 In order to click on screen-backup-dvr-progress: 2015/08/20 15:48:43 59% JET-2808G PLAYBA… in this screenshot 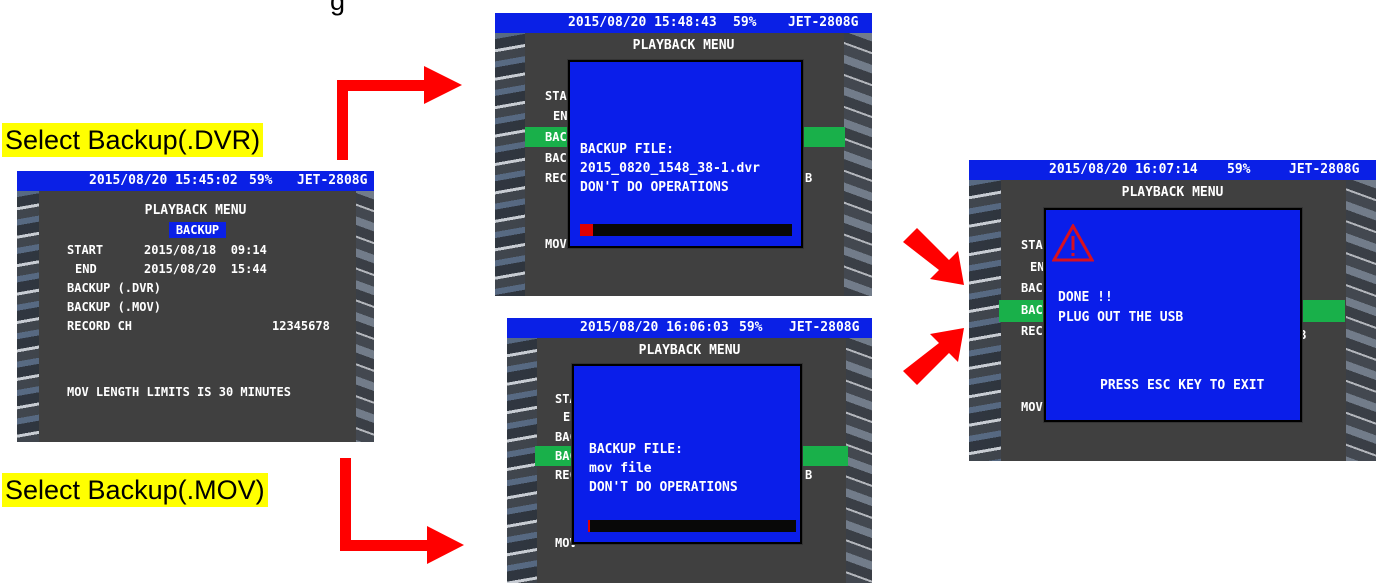, I will do `click(683, 154)`.